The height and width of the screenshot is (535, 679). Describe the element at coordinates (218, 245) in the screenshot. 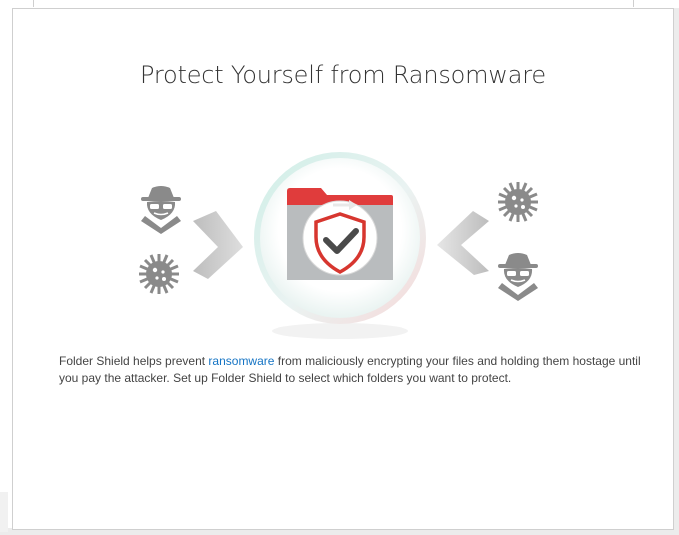

I see `arrow-left` at that location.